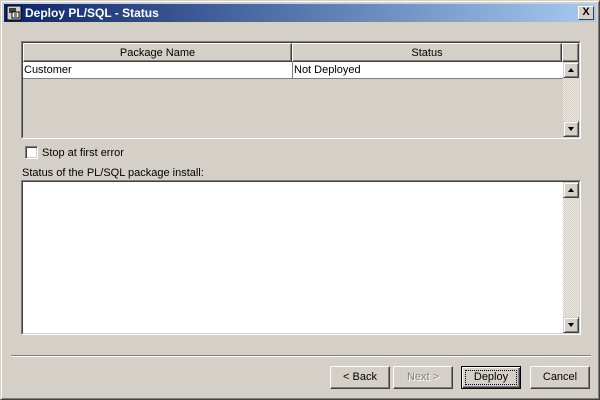  I want to click on cell-status: Not Deployed, so click(427, 70).